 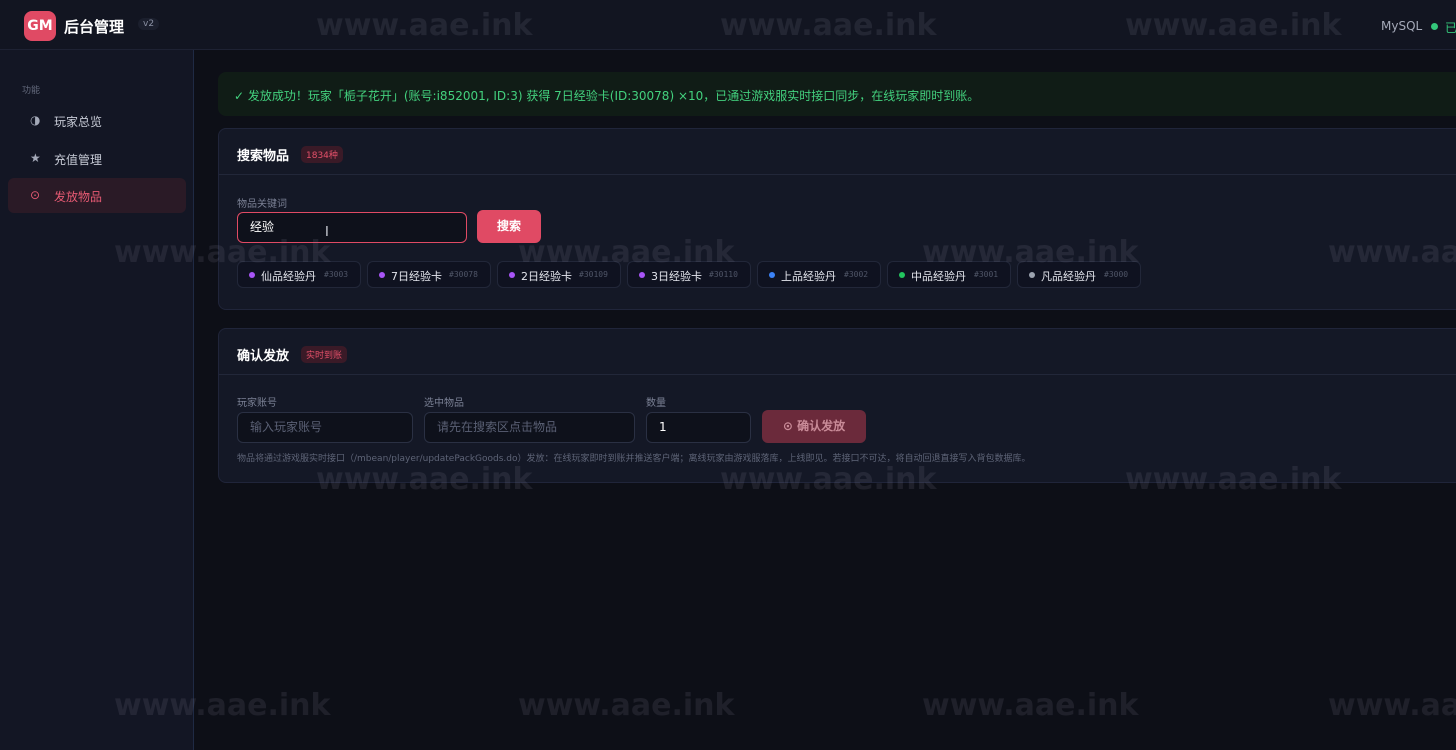 I want to click on item-chip: 7日经验卡 #30078, so click(x=429, y=274).